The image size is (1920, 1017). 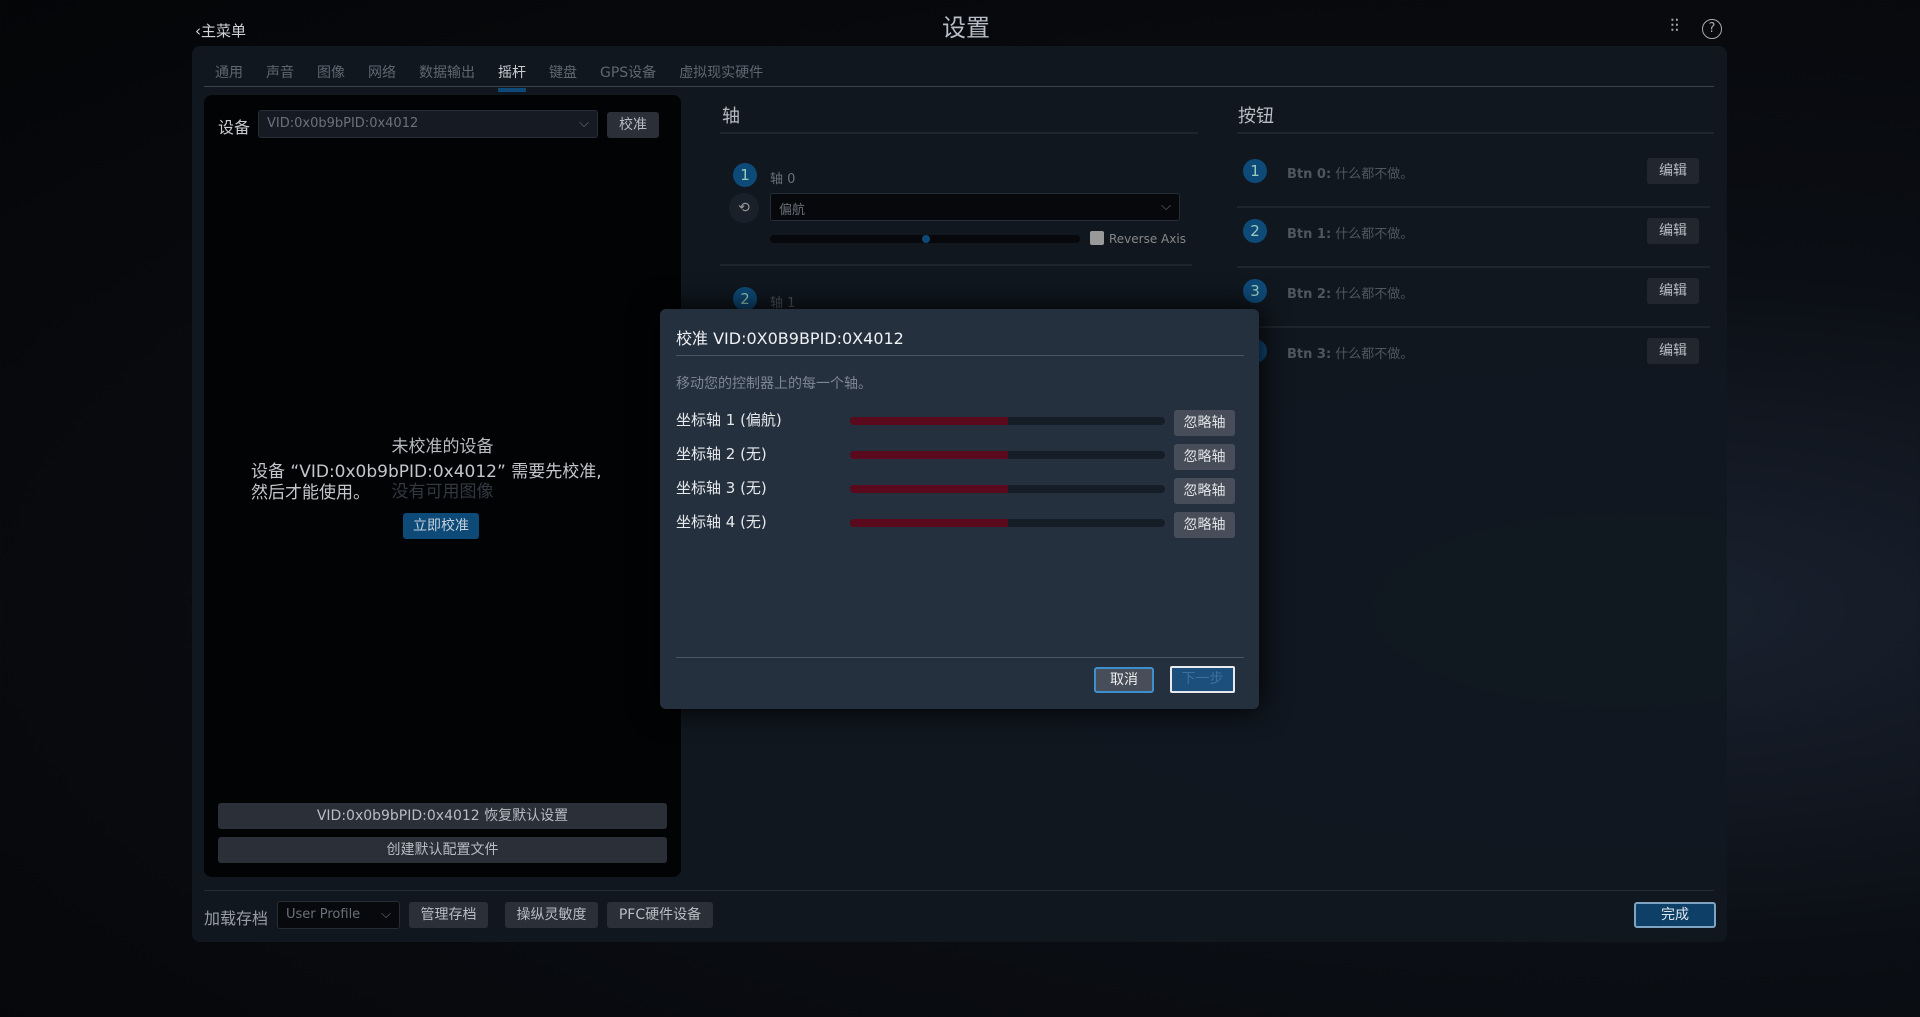 What do you see at coordinates (236, 918) in the screenshot?
I see `load-profile-label: 加载存档` at bounding box center [236, 918].